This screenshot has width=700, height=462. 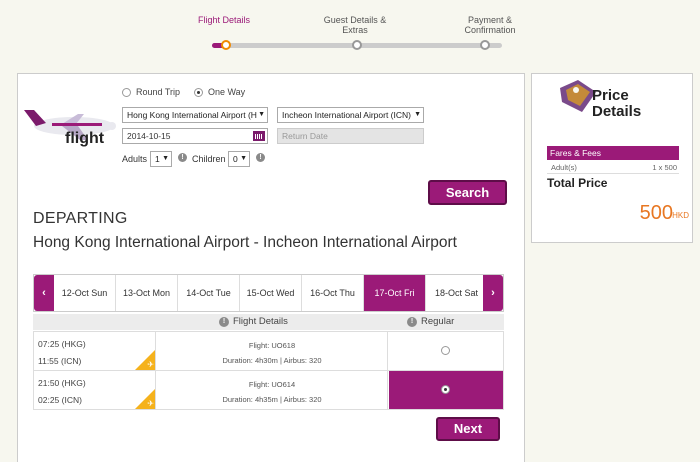 I want to click on origin-select: Hong Kong International Airport (H ▼, so click(x=195, y=115).